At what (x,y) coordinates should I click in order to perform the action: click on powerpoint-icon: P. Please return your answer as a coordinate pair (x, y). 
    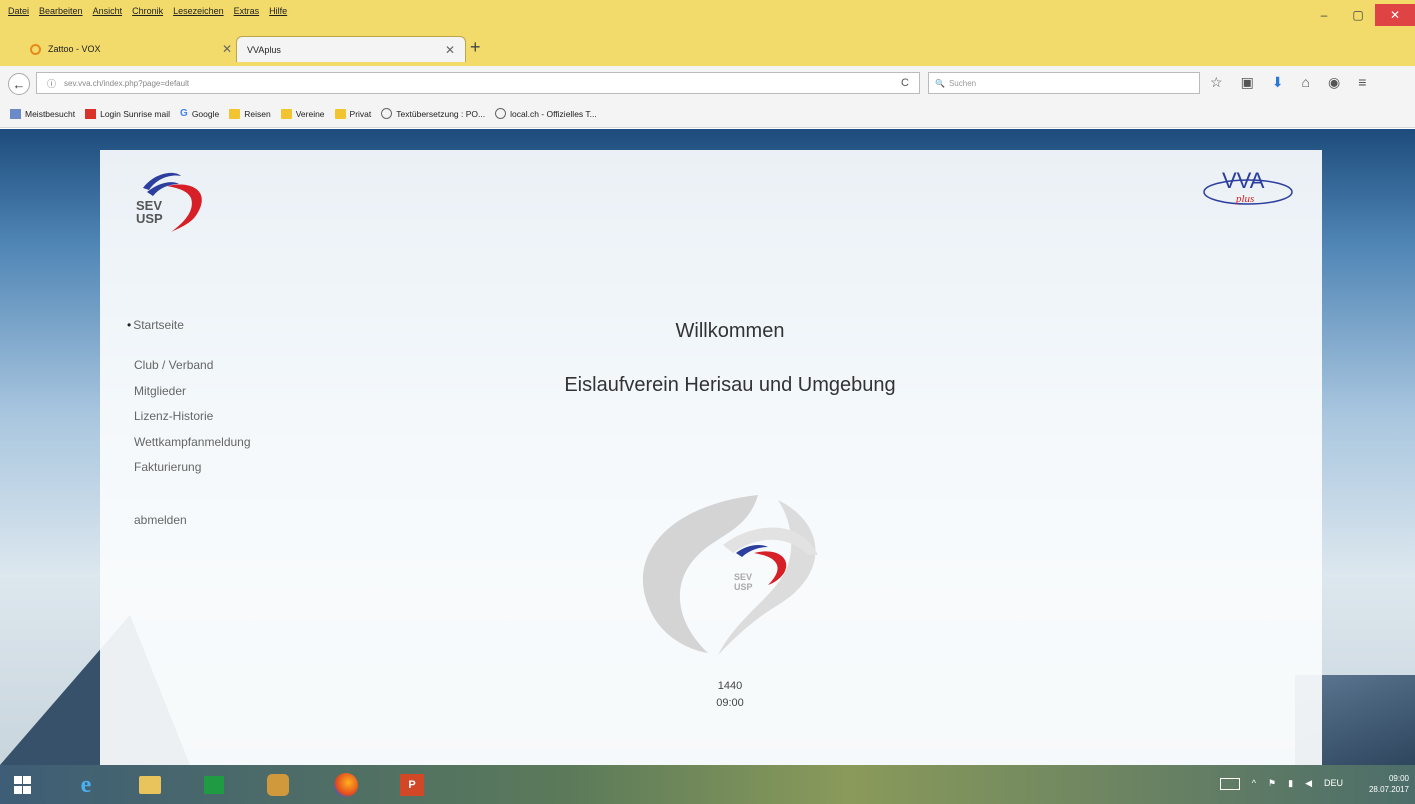
    Looking at the image, I should click on (412, 785).